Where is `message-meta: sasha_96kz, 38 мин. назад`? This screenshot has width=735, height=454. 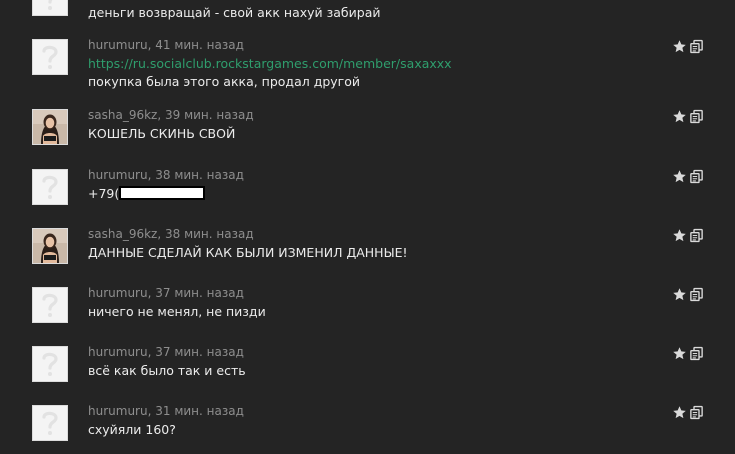
message-meta: sasha_96kz, 38 мин. назад is located at coordinates (171, 234).